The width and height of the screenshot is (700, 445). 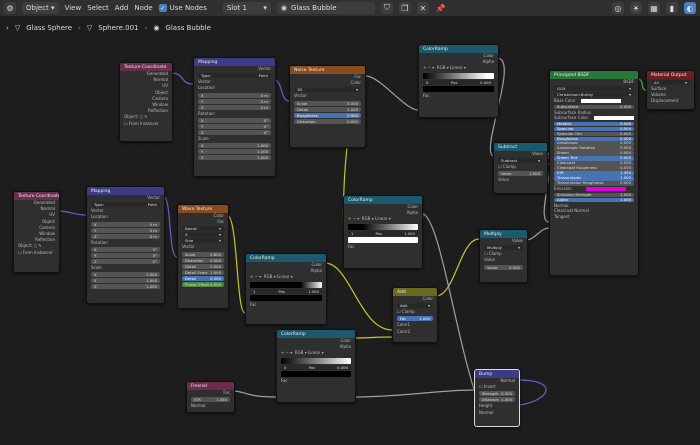 I want to click on object-mode-dropdown: Object ▾, so click(x=40, y=8).